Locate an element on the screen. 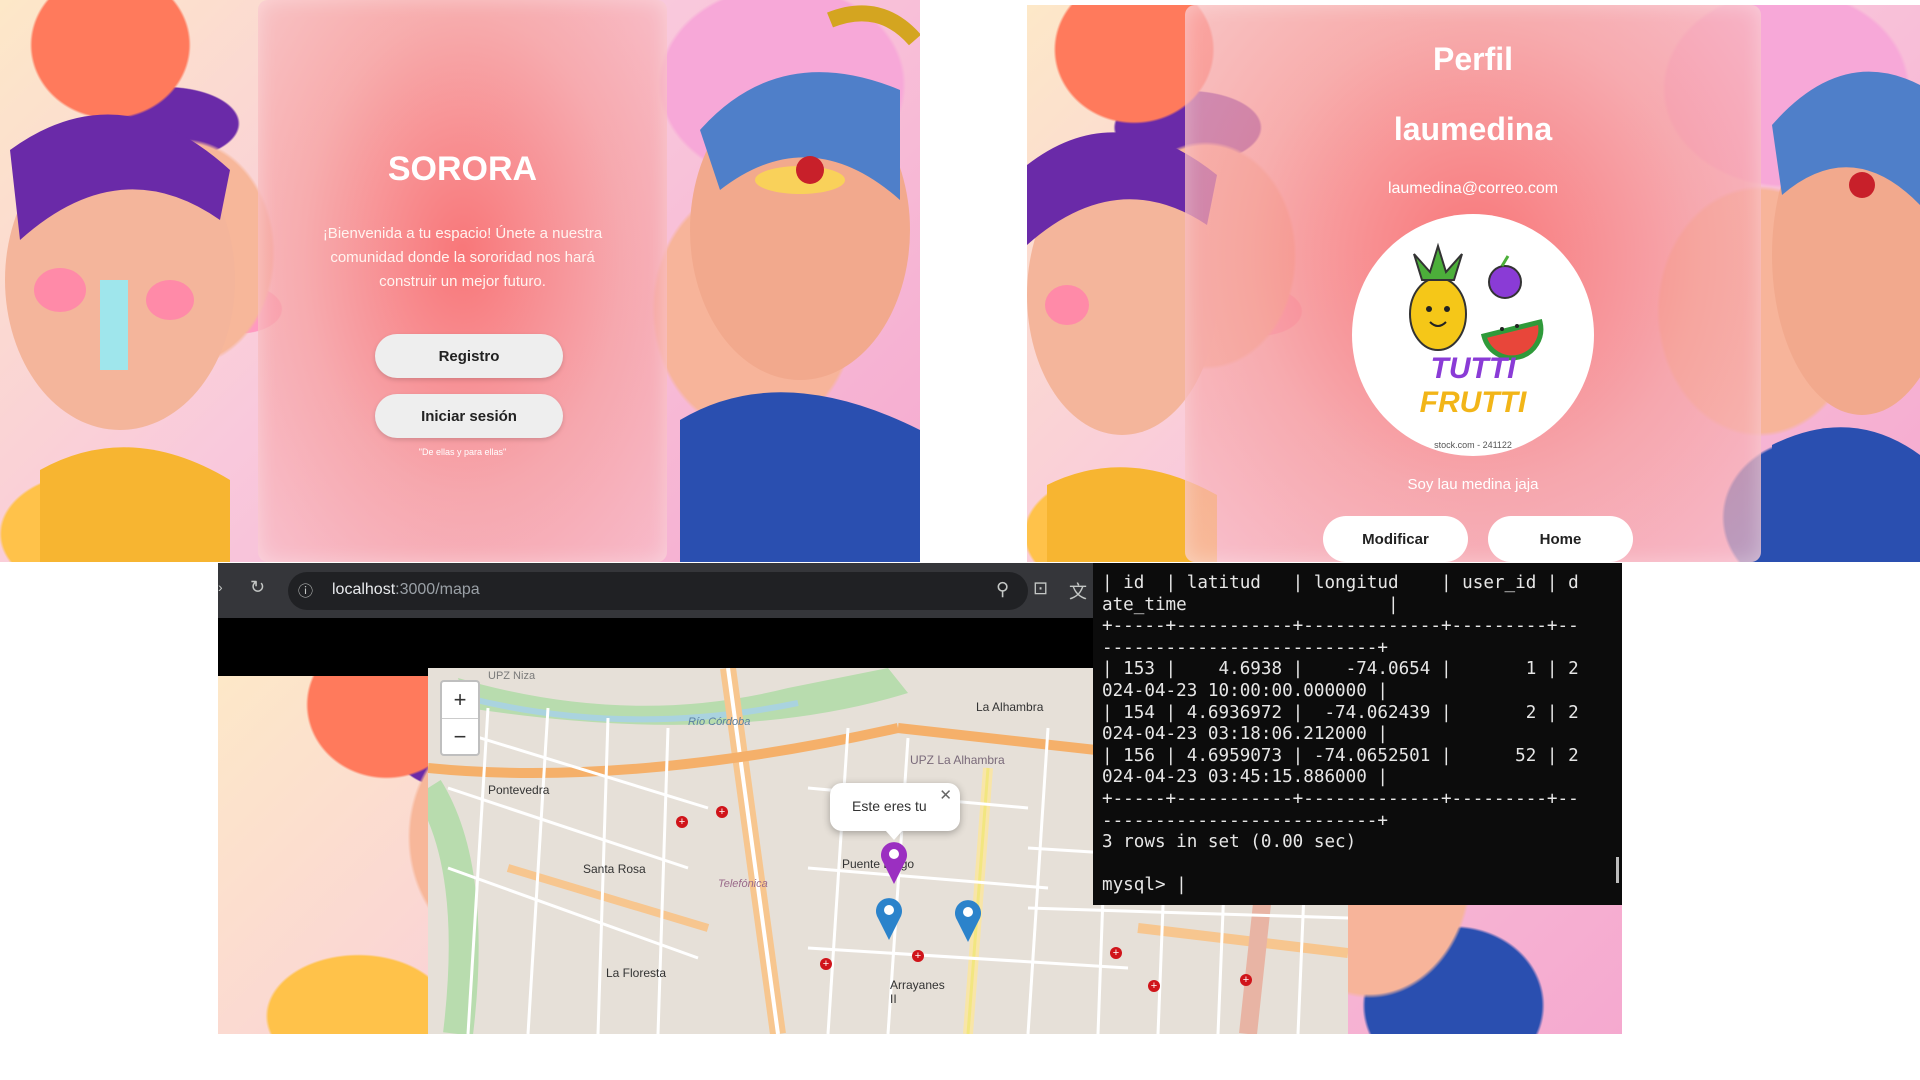 This screenshot has height=1080, width=1920. tagline: "De ellas y para ellas" is located at coordinates (462, 452).